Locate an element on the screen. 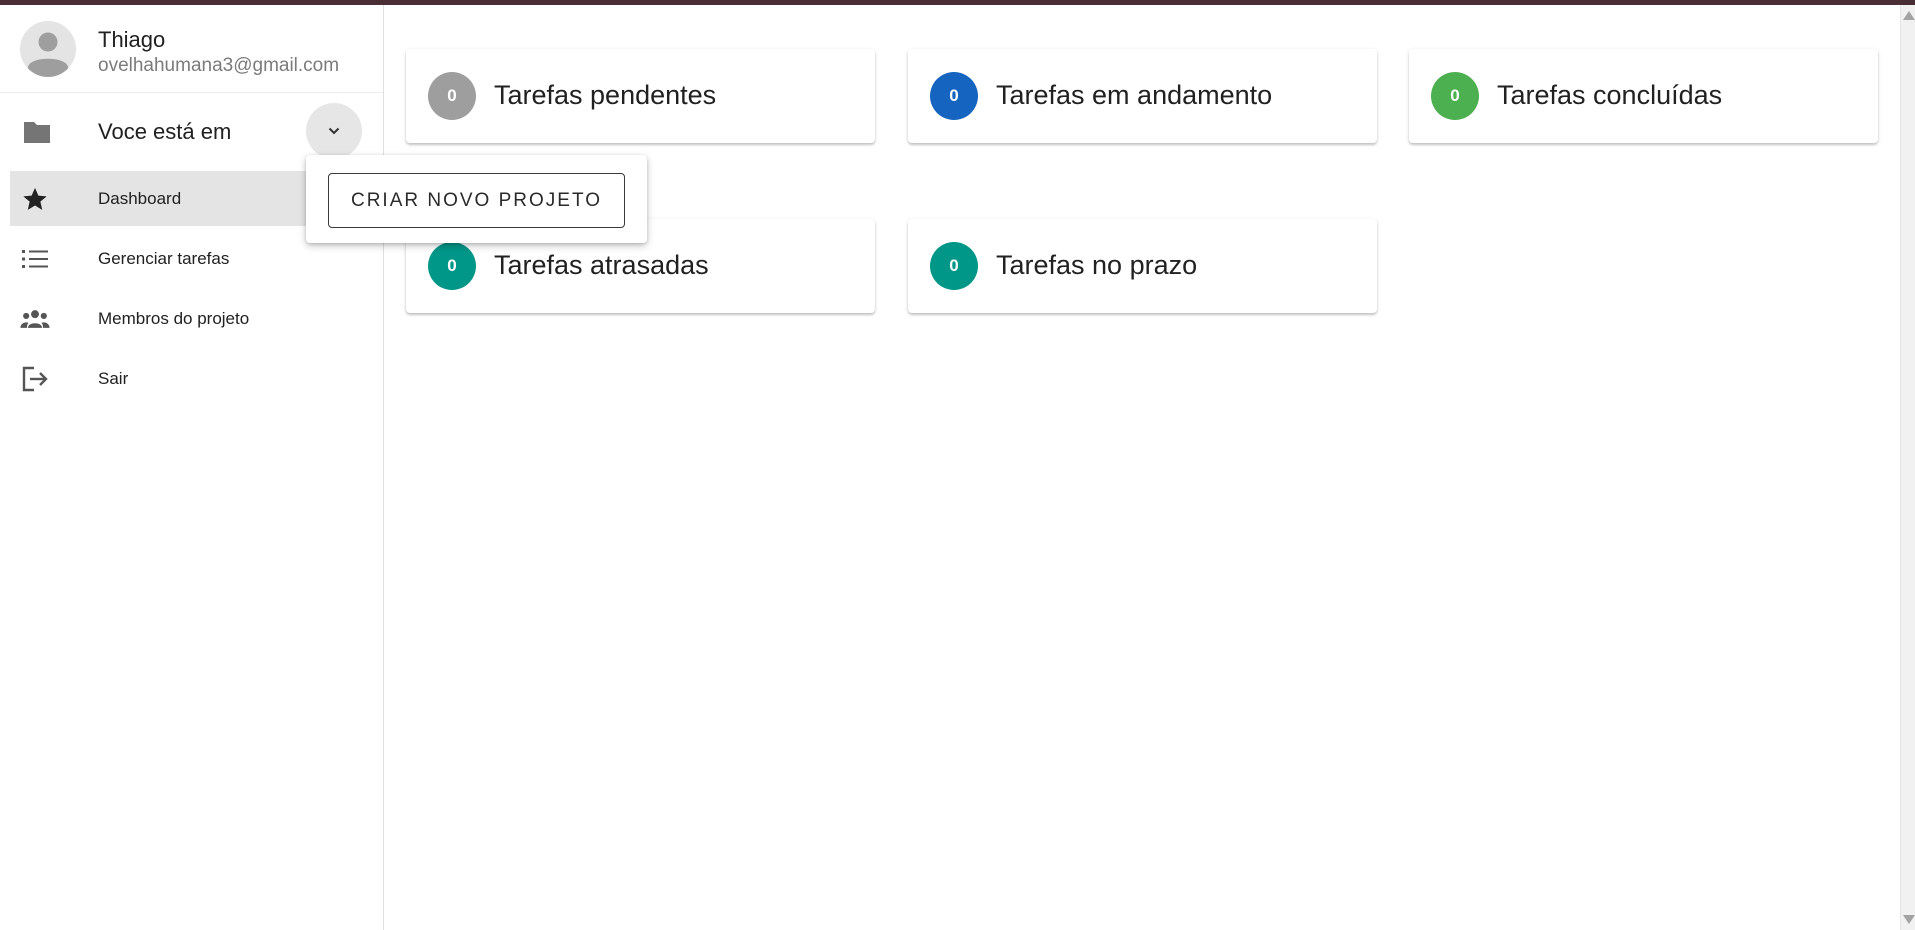 This screenshot has width=1915, height=930. card-tarefas-no-prazo: 0 Tarefas no prazo is located at coordinates (1142, 266).